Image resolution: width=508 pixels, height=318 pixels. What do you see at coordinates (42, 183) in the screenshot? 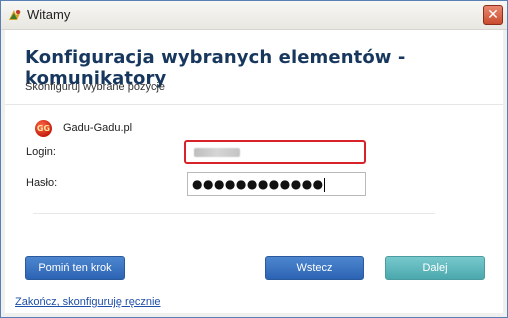
I see `password-label: Hasło:` at bounding box center [42, 183].